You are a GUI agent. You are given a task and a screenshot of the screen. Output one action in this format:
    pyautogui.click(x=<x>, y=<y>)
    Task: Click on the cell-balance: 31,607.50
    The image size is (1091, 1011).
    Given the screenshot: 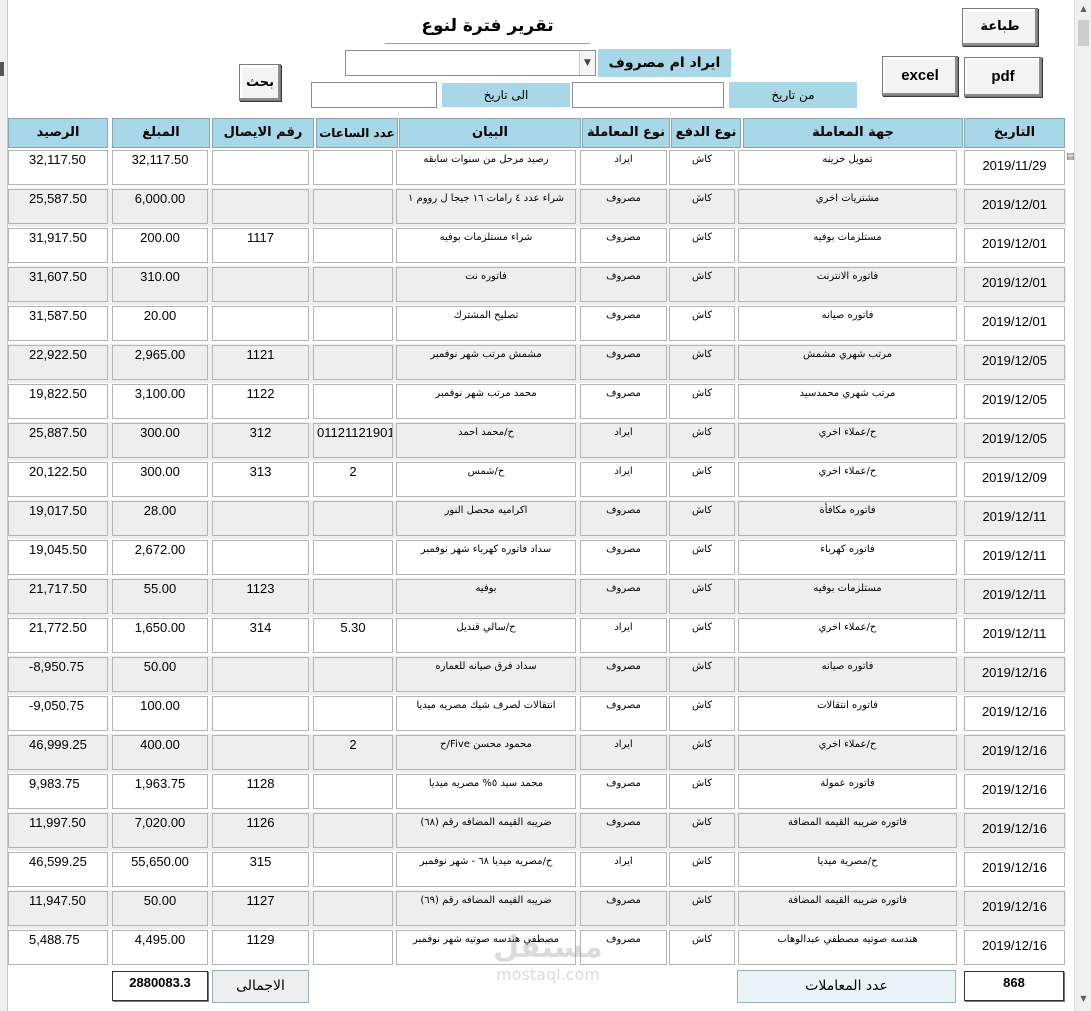 What is the action you would take?
    pyautogui.click(x=58, y=284)
    